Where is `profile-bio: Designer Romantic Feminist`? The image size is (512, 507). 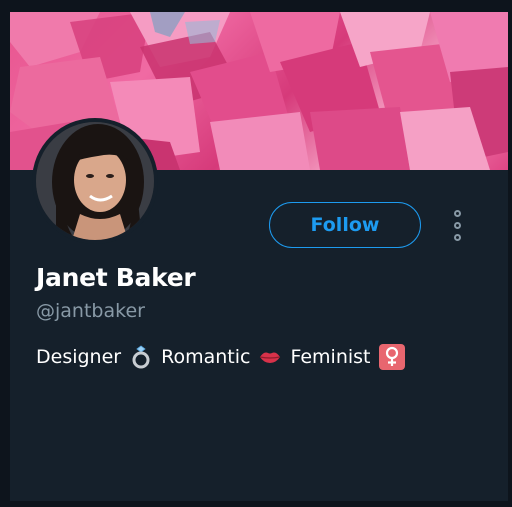
profile-bio: Designer Romantic Feminist is located at coordinates (220, 357).